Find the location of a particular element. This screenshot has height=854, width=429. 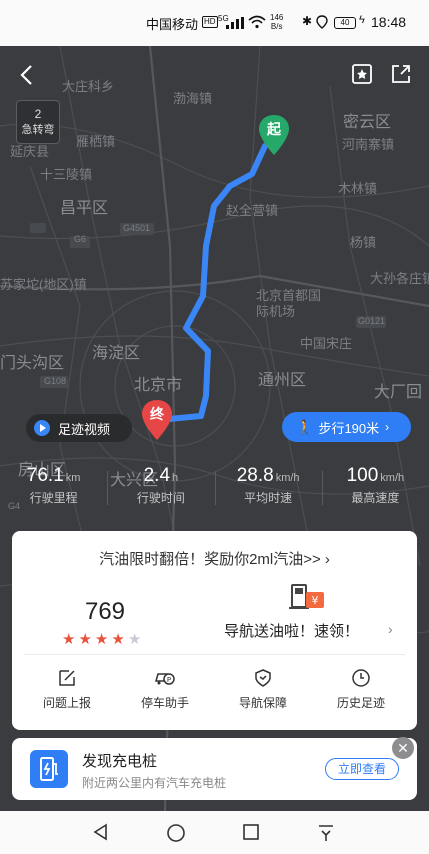

carrier-name: 中国移动 is located at coordinates (172, 24).